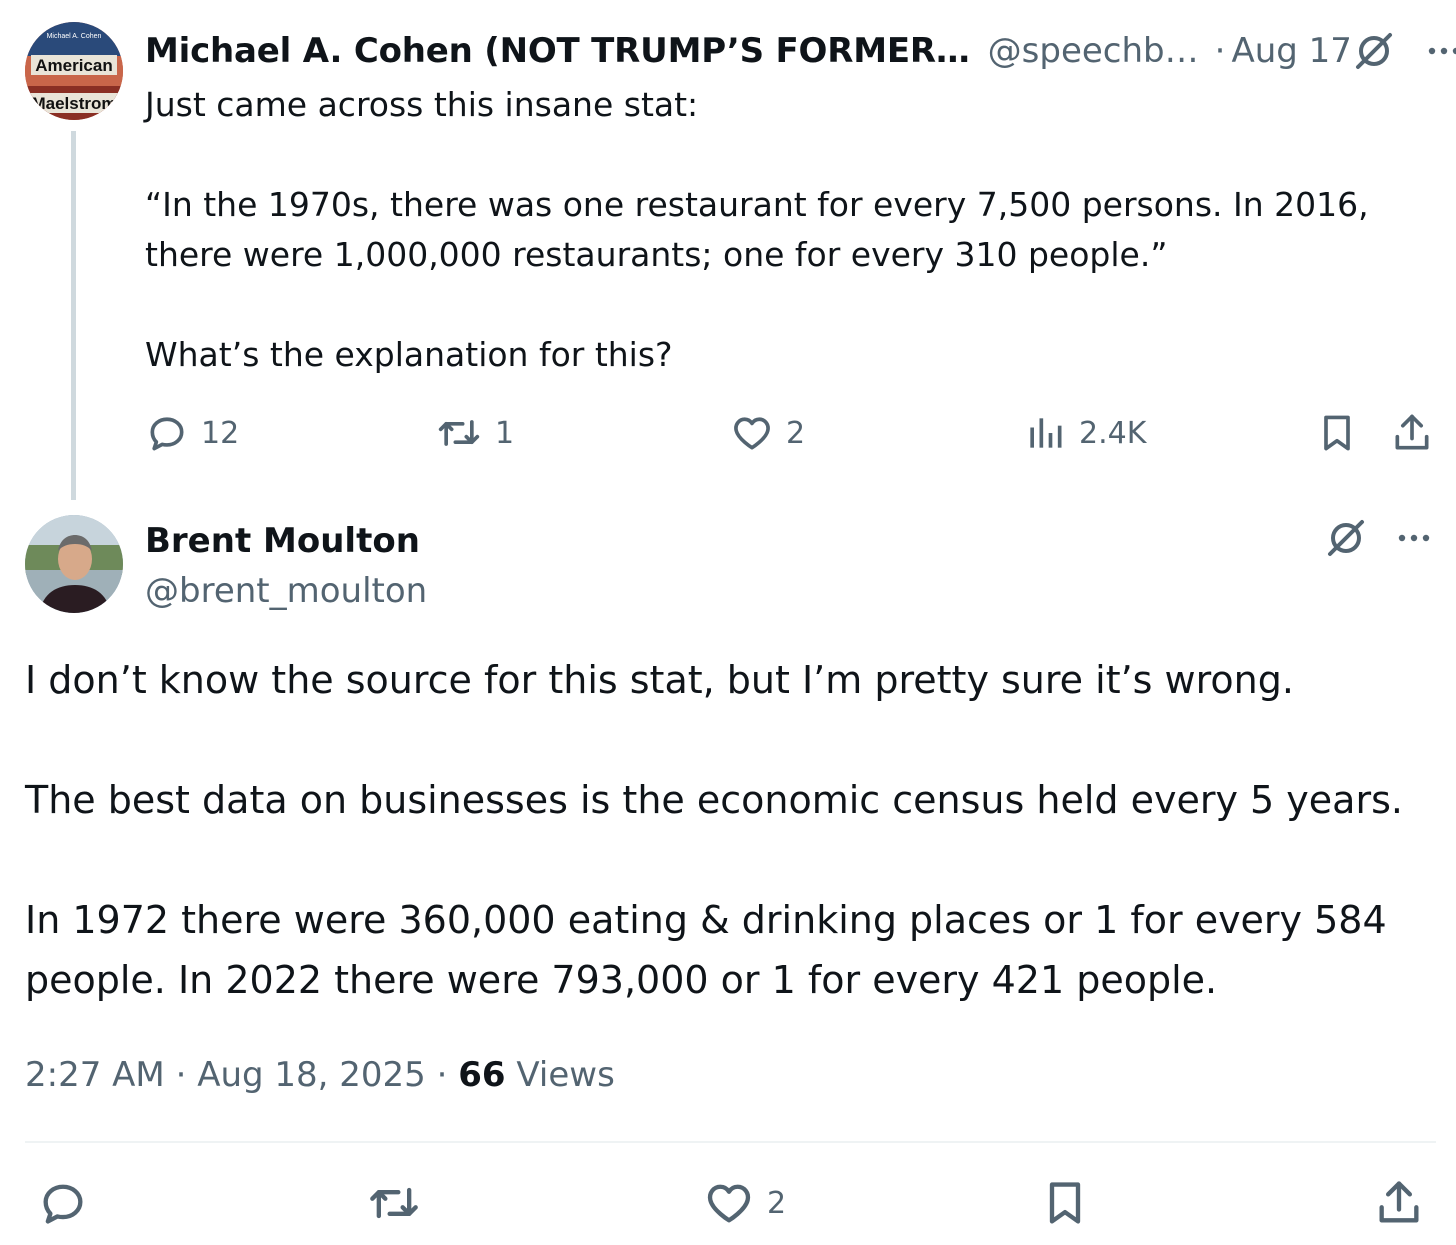 Image resolution: width=1456 pixels, height=1245 pixels. Describe the element at coordinates (74, 564) in the screenshot. I see `main-author-avatar` at that location.